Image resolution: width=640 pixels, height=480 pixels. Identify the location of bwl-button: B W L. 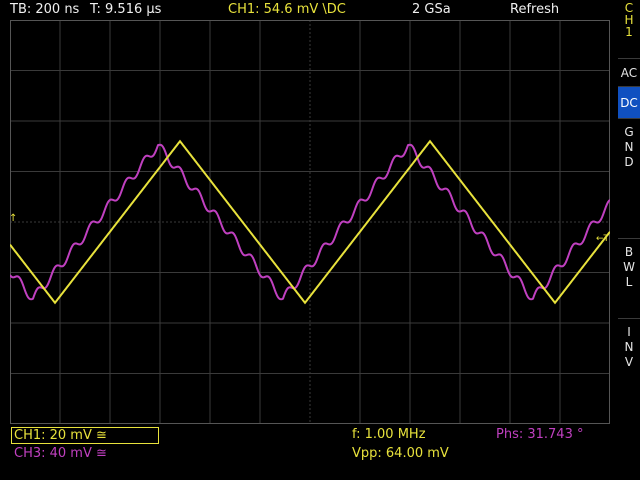
(629, 278).